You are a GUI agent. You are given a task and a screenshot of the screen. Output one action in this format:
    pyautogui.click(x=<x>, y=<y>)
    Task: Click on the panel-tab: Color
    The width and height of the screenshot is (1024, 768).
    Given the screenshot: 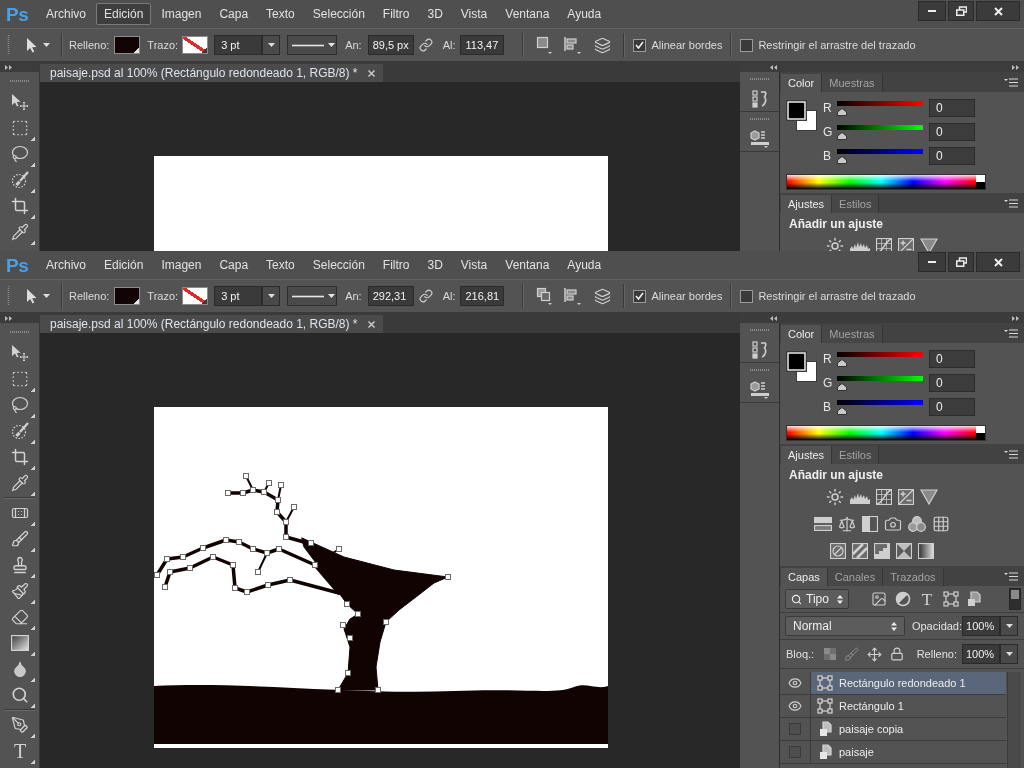 What is the action you would take?
    pyautogui.click(x=802, y=83)
    